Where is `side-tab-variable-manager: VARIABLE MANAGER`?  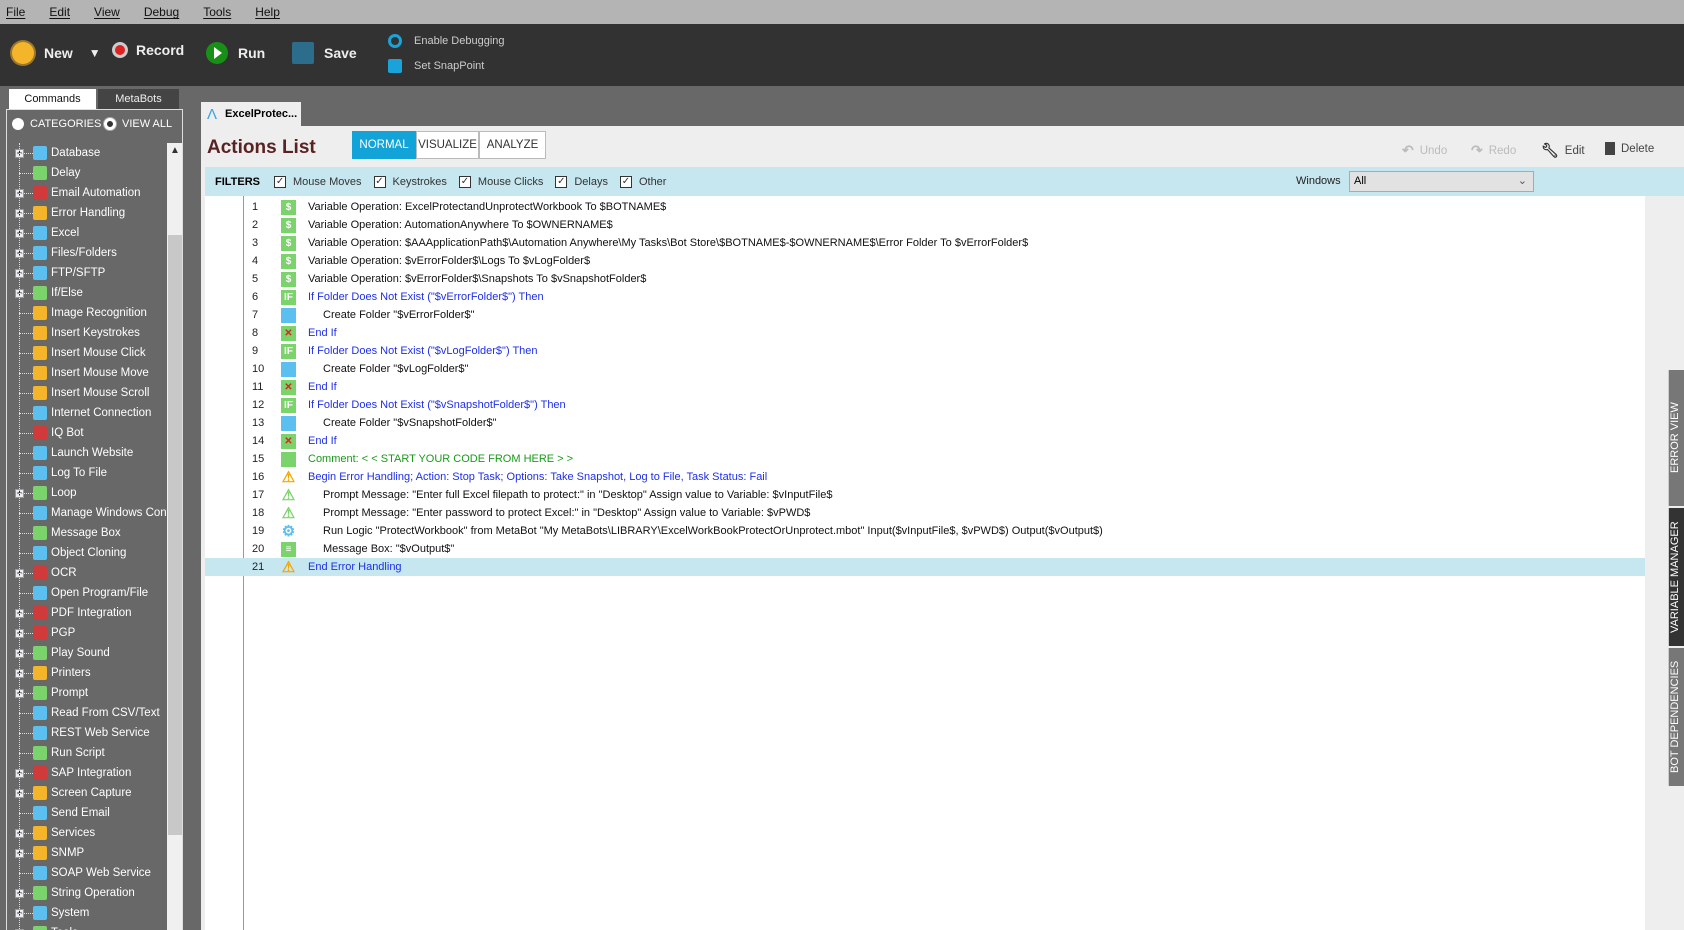 side-tab-variable-manager: VARIABLE MANAGER is located at coordinates (1676, 577).